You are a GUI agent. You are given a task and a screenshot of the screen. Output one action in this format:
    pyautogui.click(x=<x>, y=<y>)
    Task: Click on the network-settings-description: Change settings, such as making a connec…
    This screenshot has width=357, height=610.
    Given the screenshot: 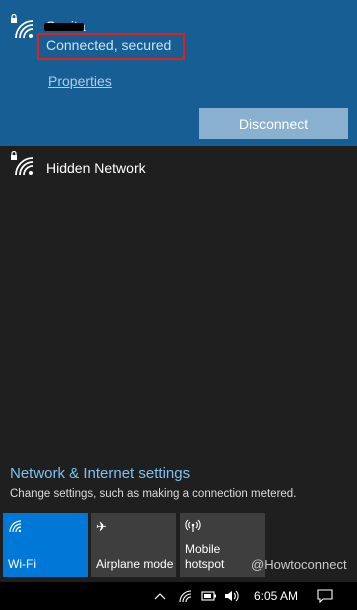 What is the action you would take?
    pyautogui.click(x=153, y=494)
    